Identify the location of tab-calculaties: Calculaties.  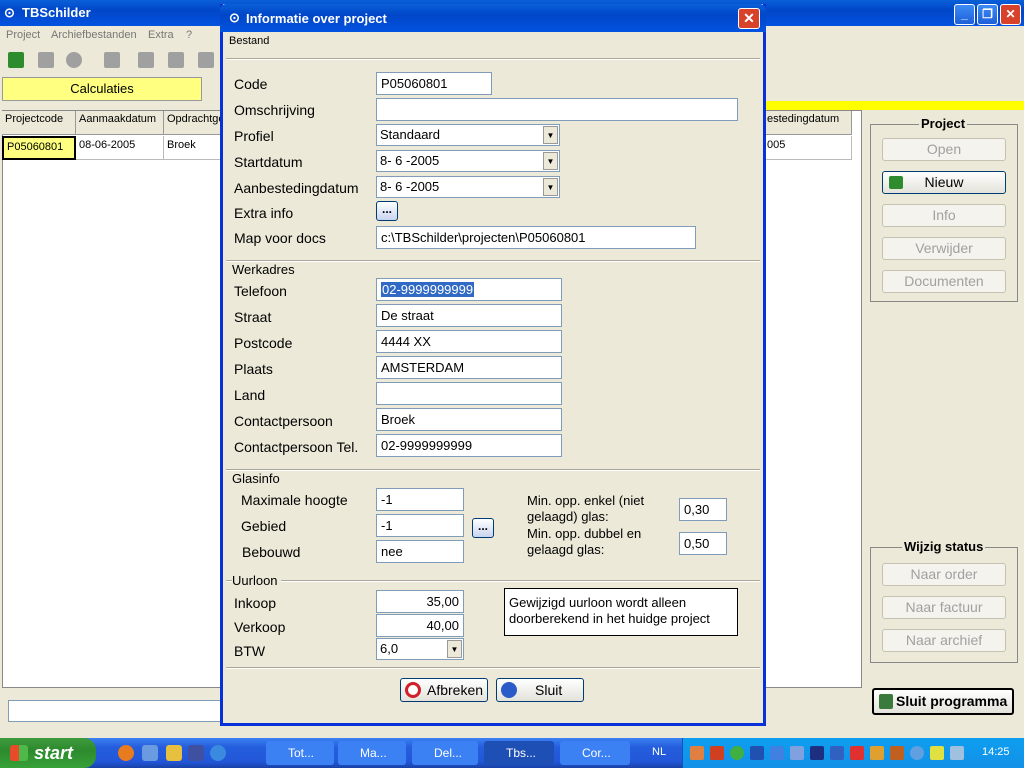
(102, 89).